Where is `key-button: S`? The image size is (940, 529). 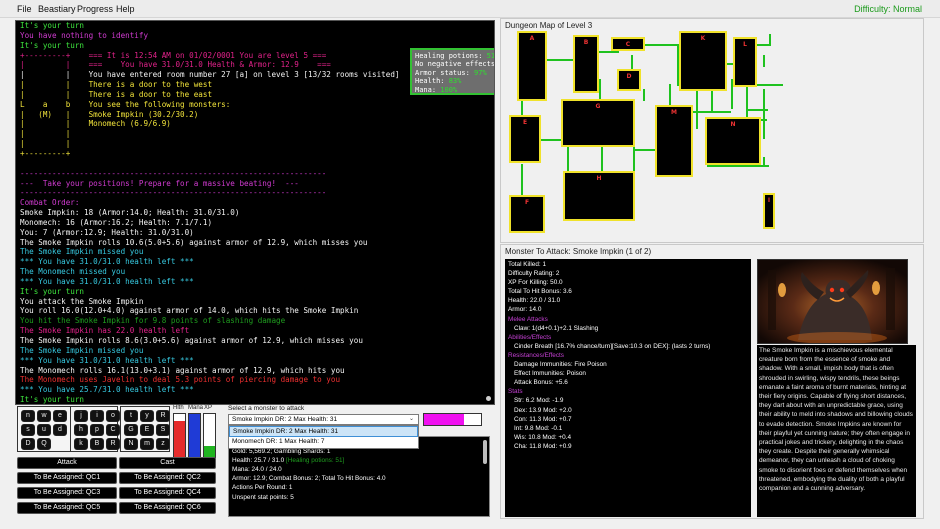 key-button: S is located at coordinates (163, 430).